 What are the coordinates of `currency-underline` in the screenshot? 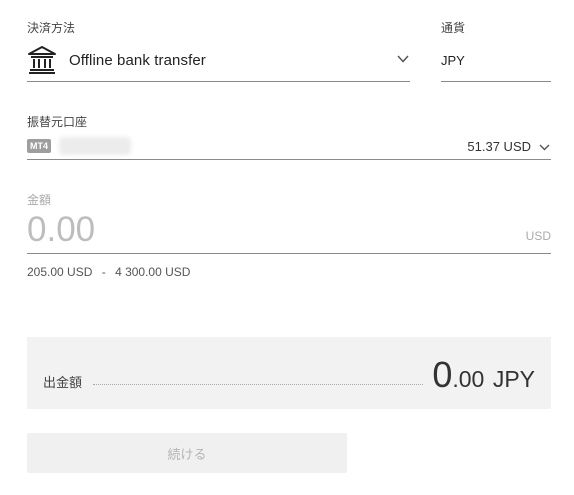 It's located at (496, 81).